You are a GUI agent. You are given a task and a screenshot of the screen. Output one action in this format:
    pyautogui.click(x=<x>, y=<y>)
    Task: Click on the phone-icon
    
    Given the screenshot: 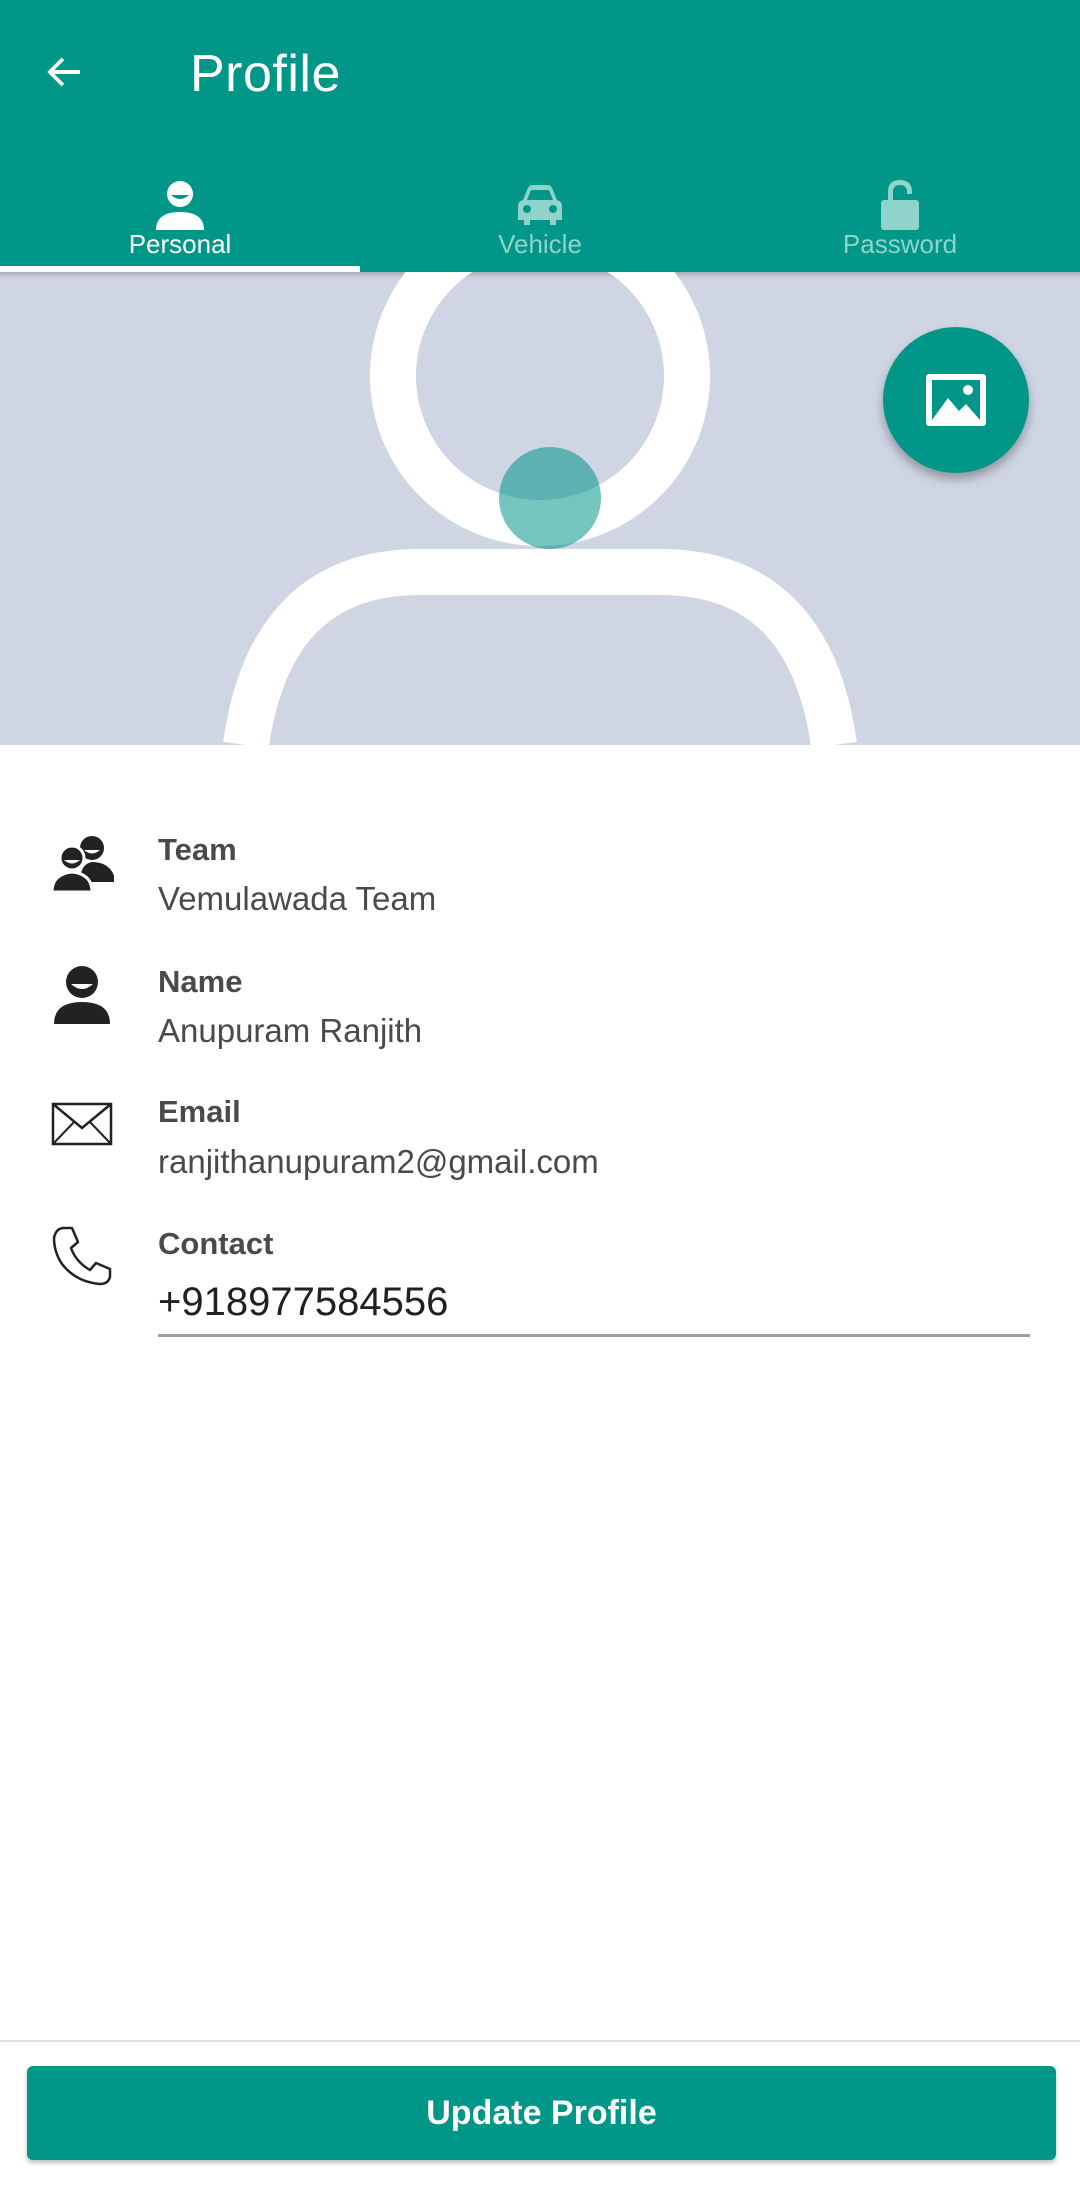 What is the action you would take?
    pyautogui.click(x=82, y=1256)
    